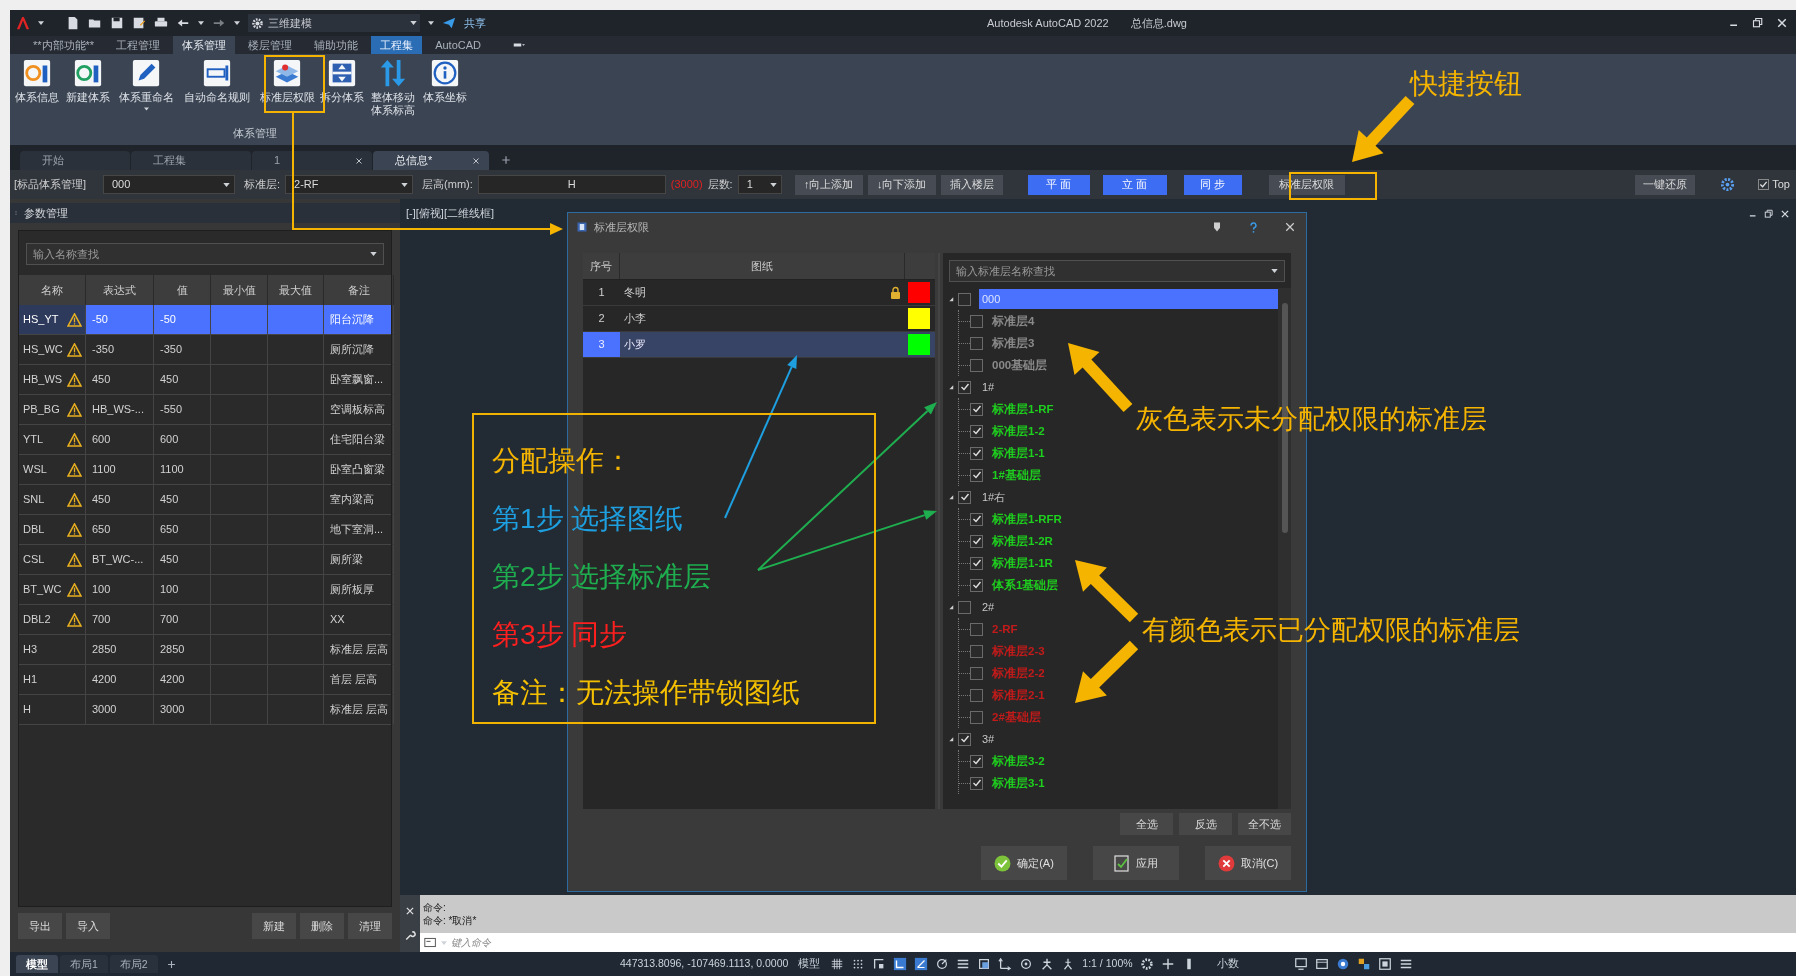 Image resolution: width=1796 pixels, height=976 pixels. What do you see at coordinates (431, 160) in the screenshot?
I see `document-tab: 总信息*` at bounding box center [431, 160].